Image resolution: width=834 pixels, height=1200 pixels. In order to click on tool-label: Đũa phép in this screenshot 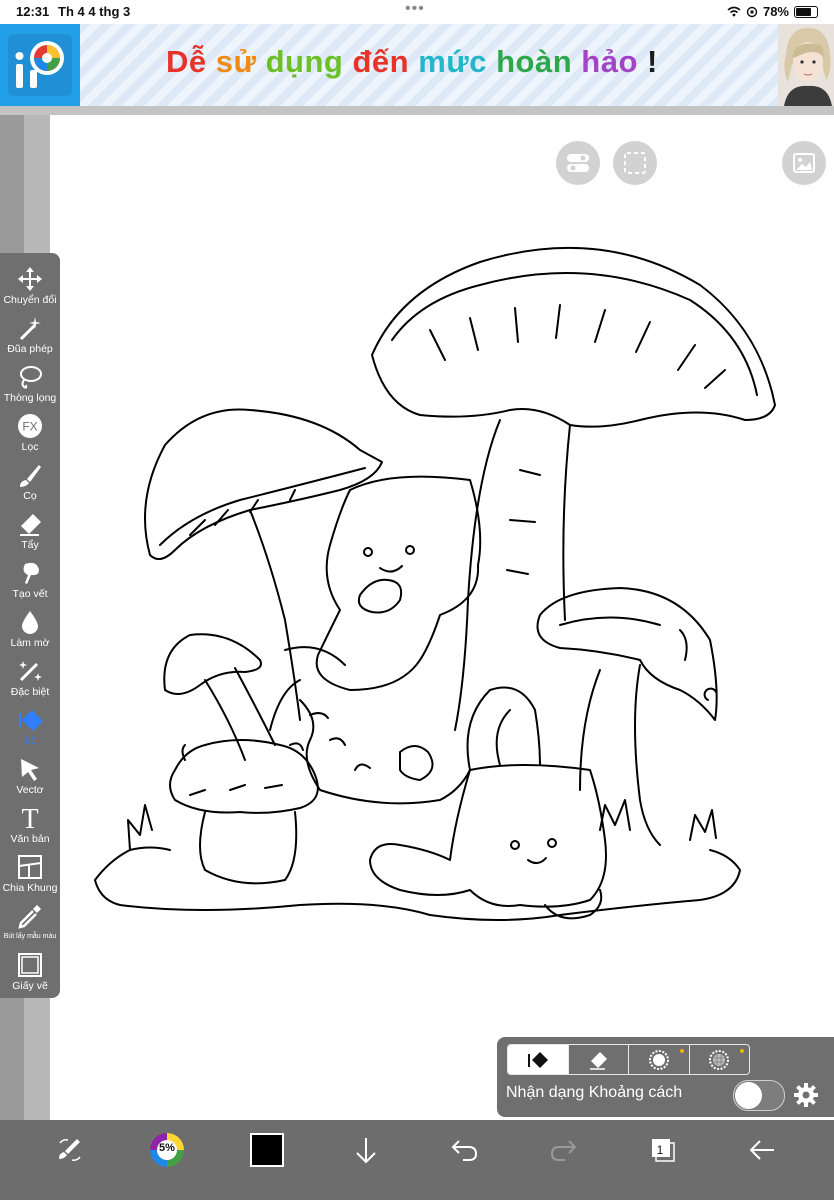, I will do `click(30, 349)`.